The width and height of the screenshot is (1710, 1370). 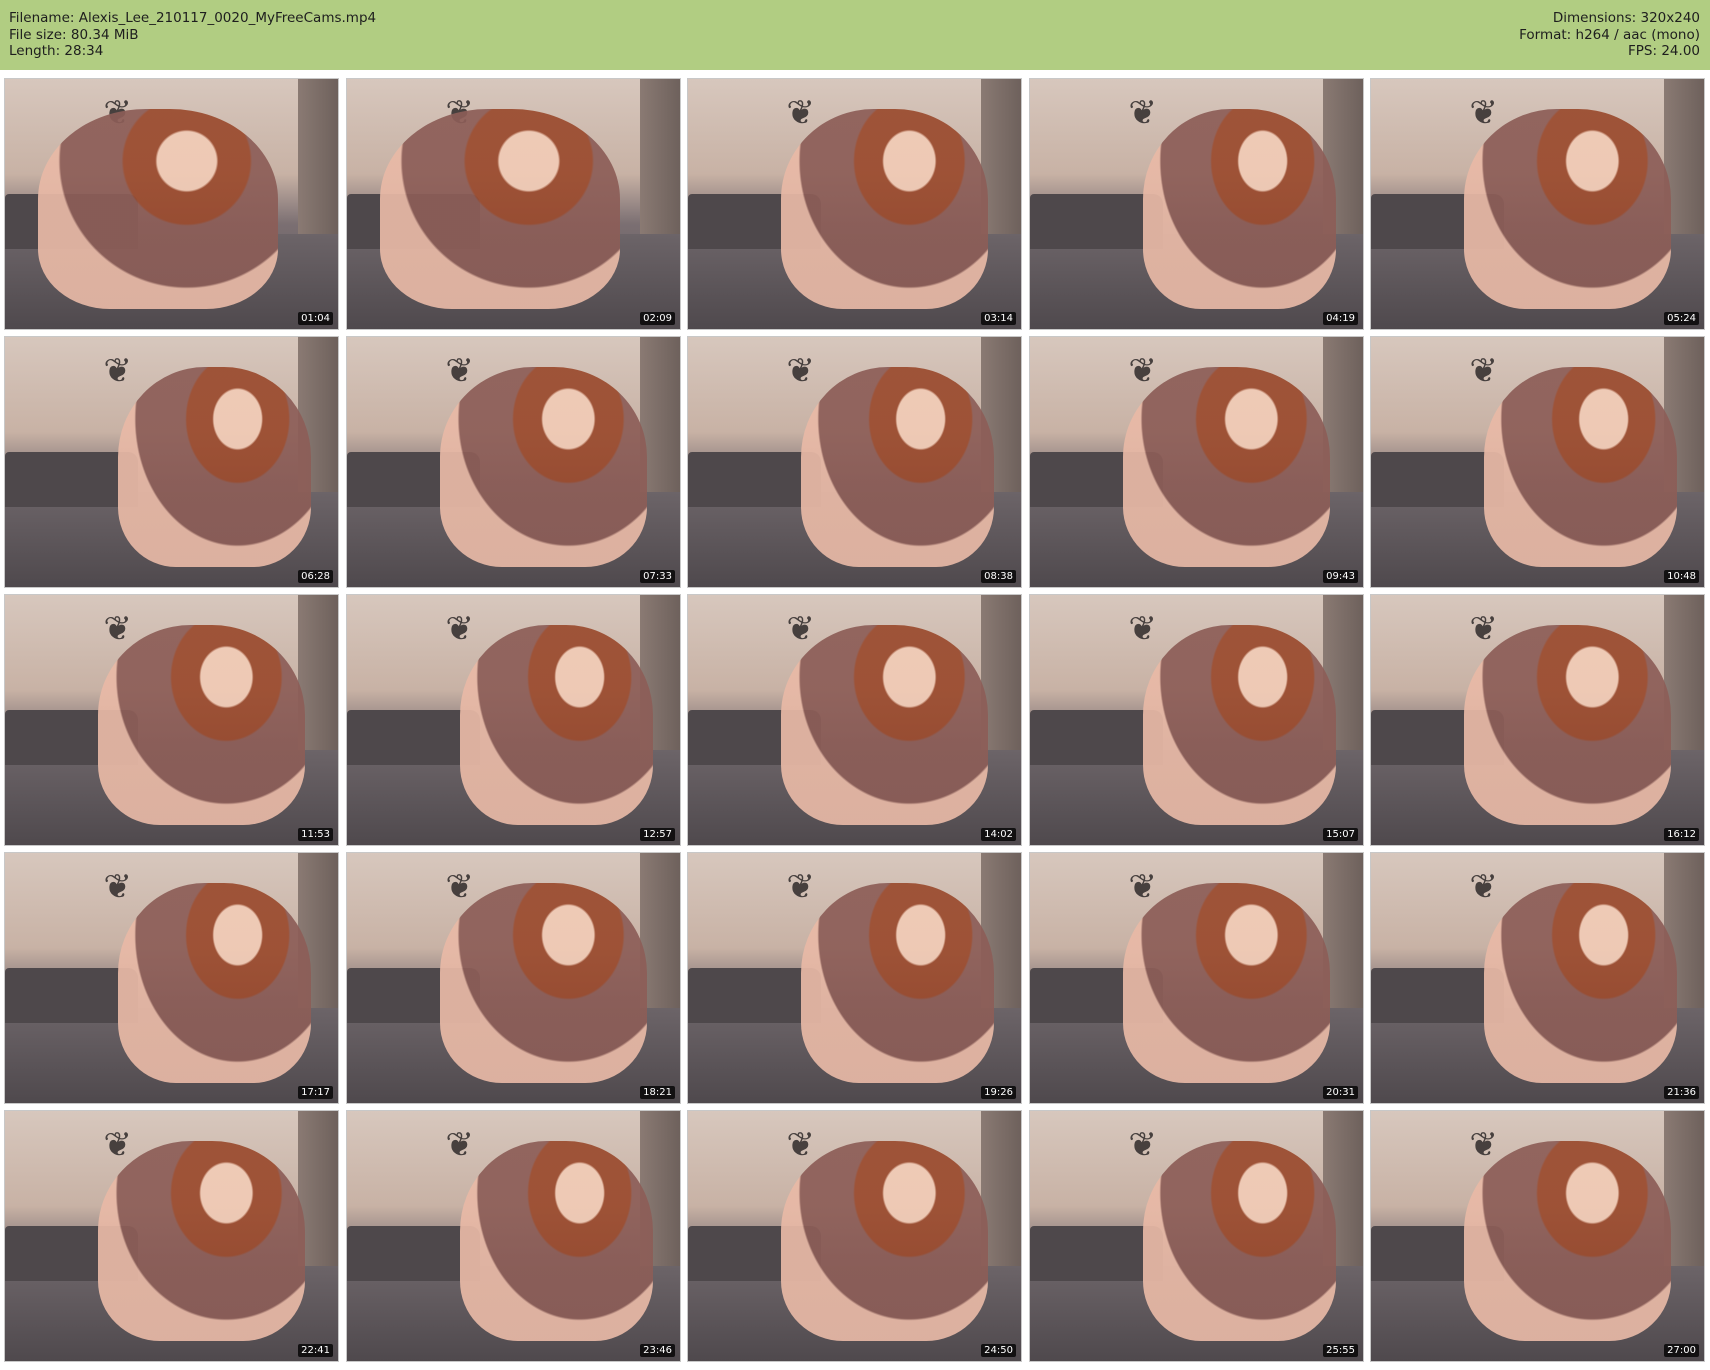 I want to click on video-thumbnail: ❦ 07:33, so click(x=513, y=462).